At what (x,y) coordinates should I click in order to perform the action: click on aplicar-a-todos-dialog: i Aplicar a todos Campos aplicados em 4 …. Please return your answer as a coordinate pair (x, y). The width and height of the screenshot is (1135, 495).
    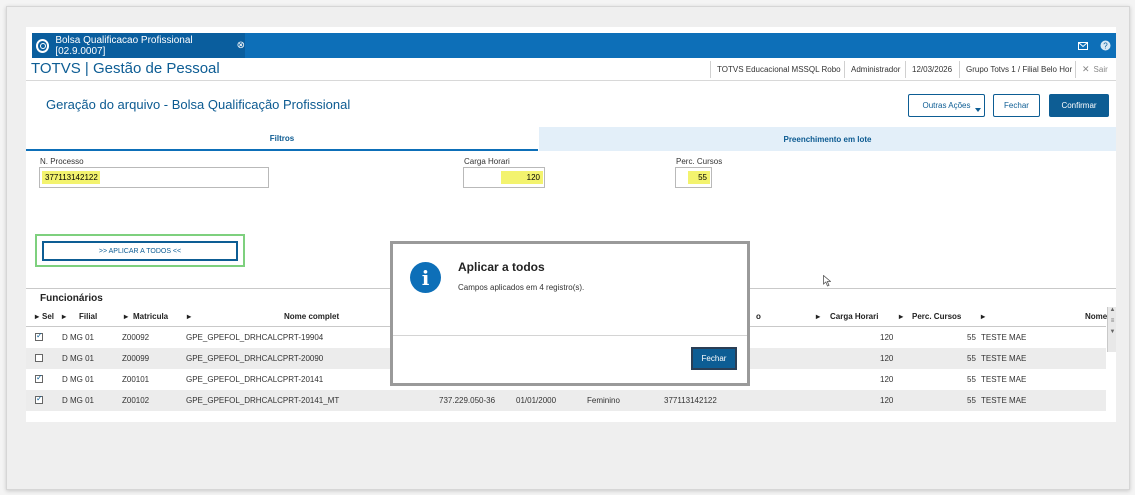
    Looking at the image, I should click on (570, 313).